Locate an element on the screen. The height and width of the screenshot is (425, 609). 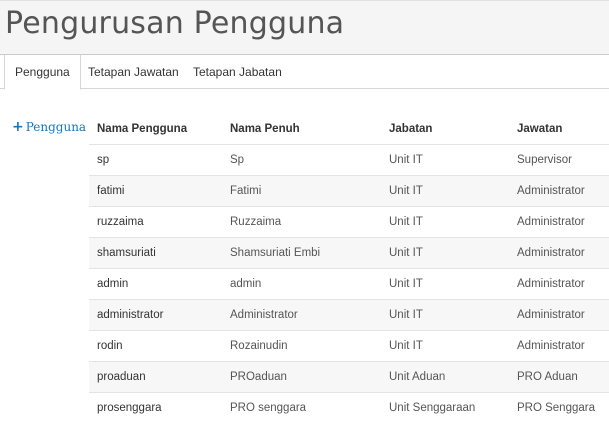
cell-username: shamsuriati is located at coordinates (155, 253).